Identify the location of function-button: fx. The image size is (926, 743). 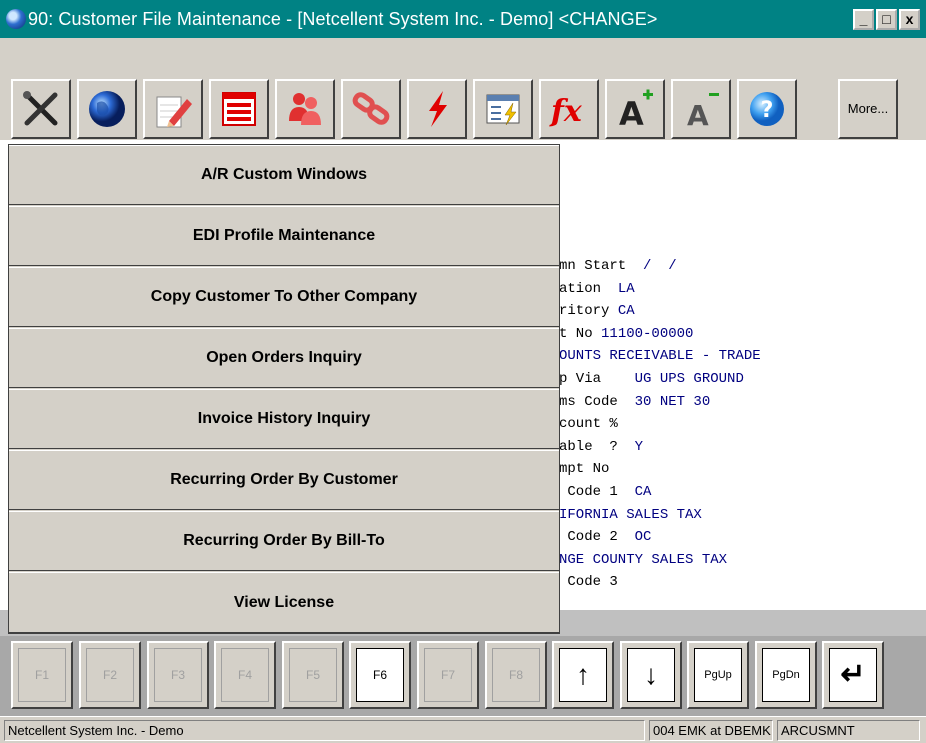
(569, 109).